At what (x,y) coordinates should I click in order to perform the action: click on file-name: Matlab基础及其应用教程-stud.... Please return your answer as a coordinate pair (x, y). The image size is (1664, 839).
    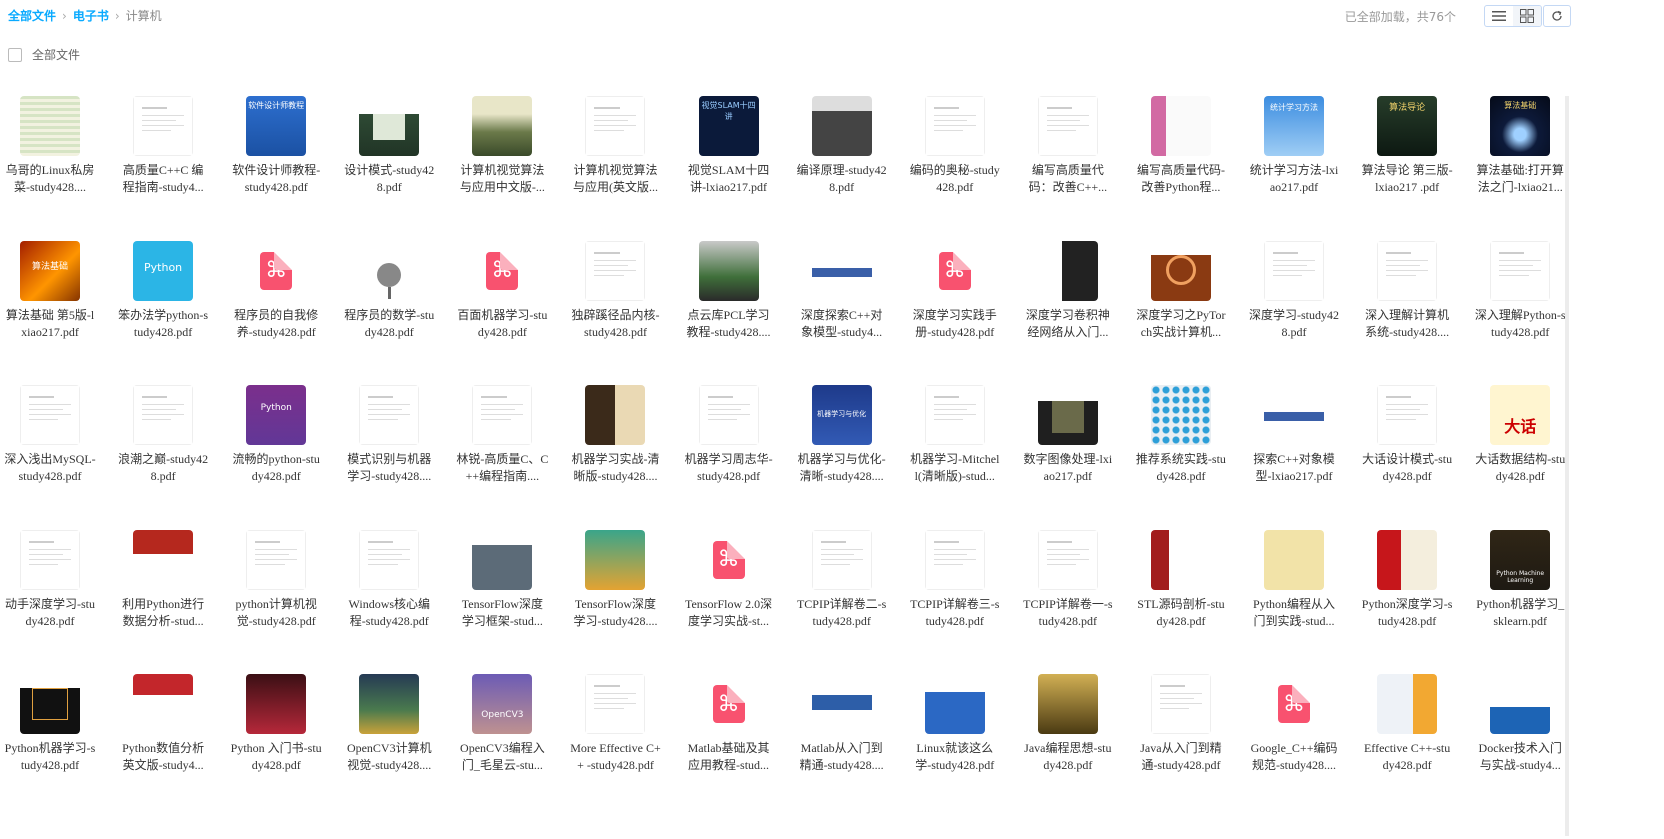
    Looking at the image, I should click on (728, 756).